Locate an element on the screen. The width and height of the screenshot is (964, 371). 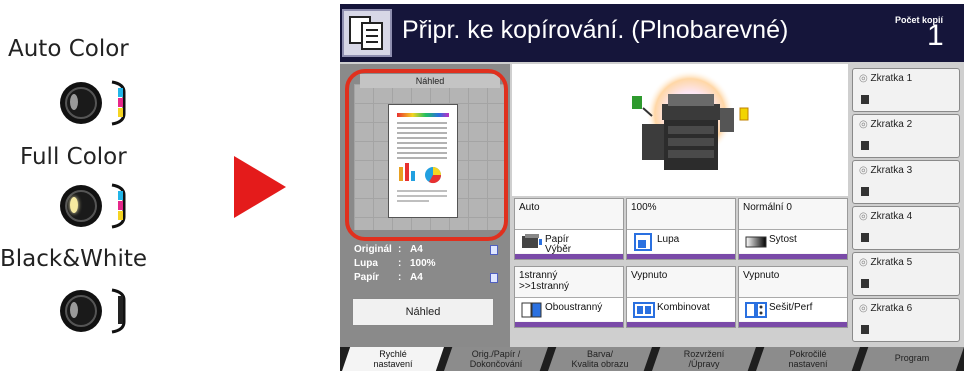
combine-icon is located at coordinates (644, 310).